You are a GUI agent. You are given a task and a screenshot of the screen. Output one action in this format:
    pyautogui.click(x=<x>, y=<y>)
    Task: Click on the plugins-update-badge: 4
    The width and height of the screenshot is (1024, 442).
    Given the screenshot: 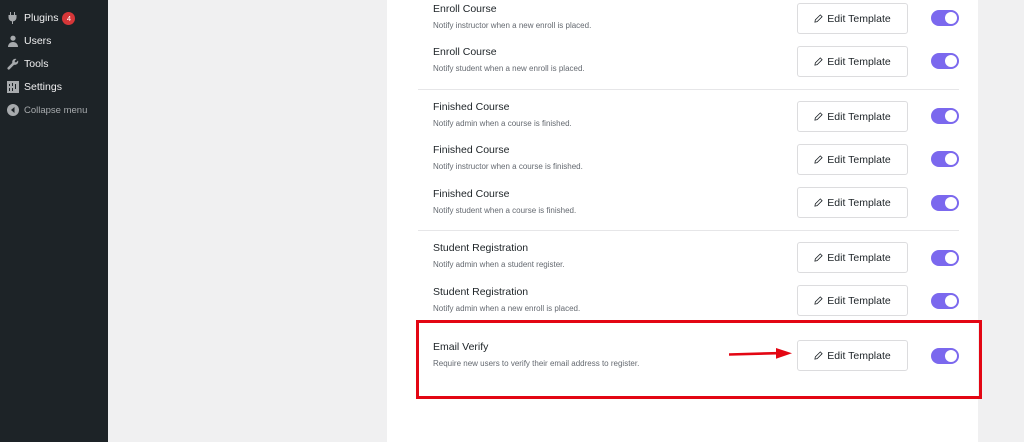 What is the action you would take?
    pyautogui.click(x=69, y=18)
    